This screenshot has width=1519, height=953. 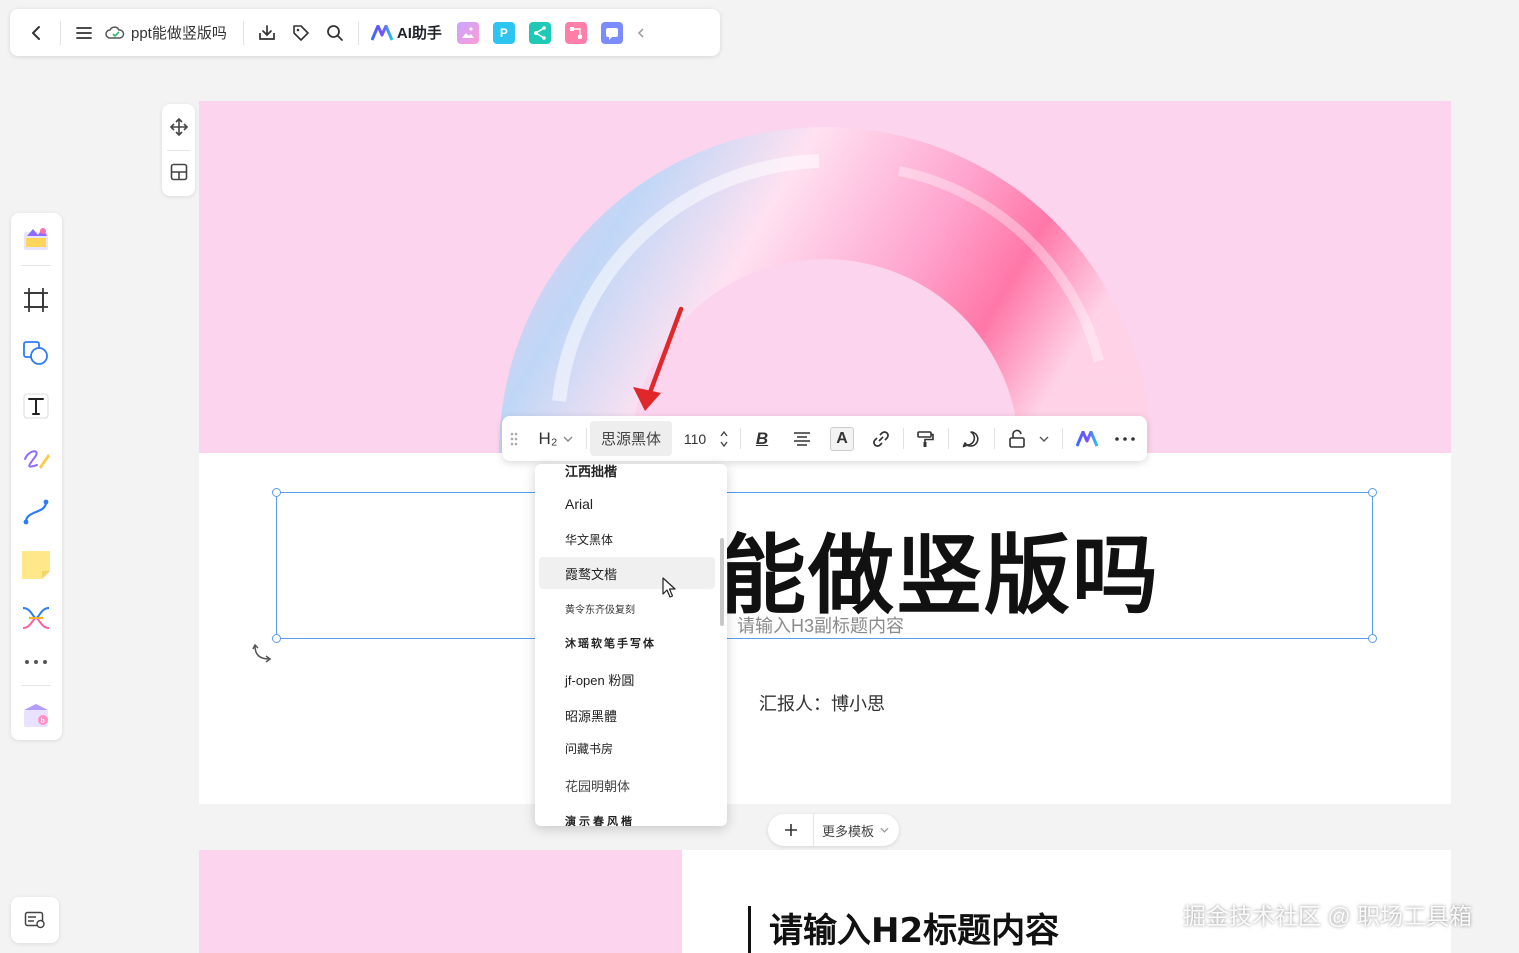 I want to click on p-plugin-button: P, so click(x=503, y=32).